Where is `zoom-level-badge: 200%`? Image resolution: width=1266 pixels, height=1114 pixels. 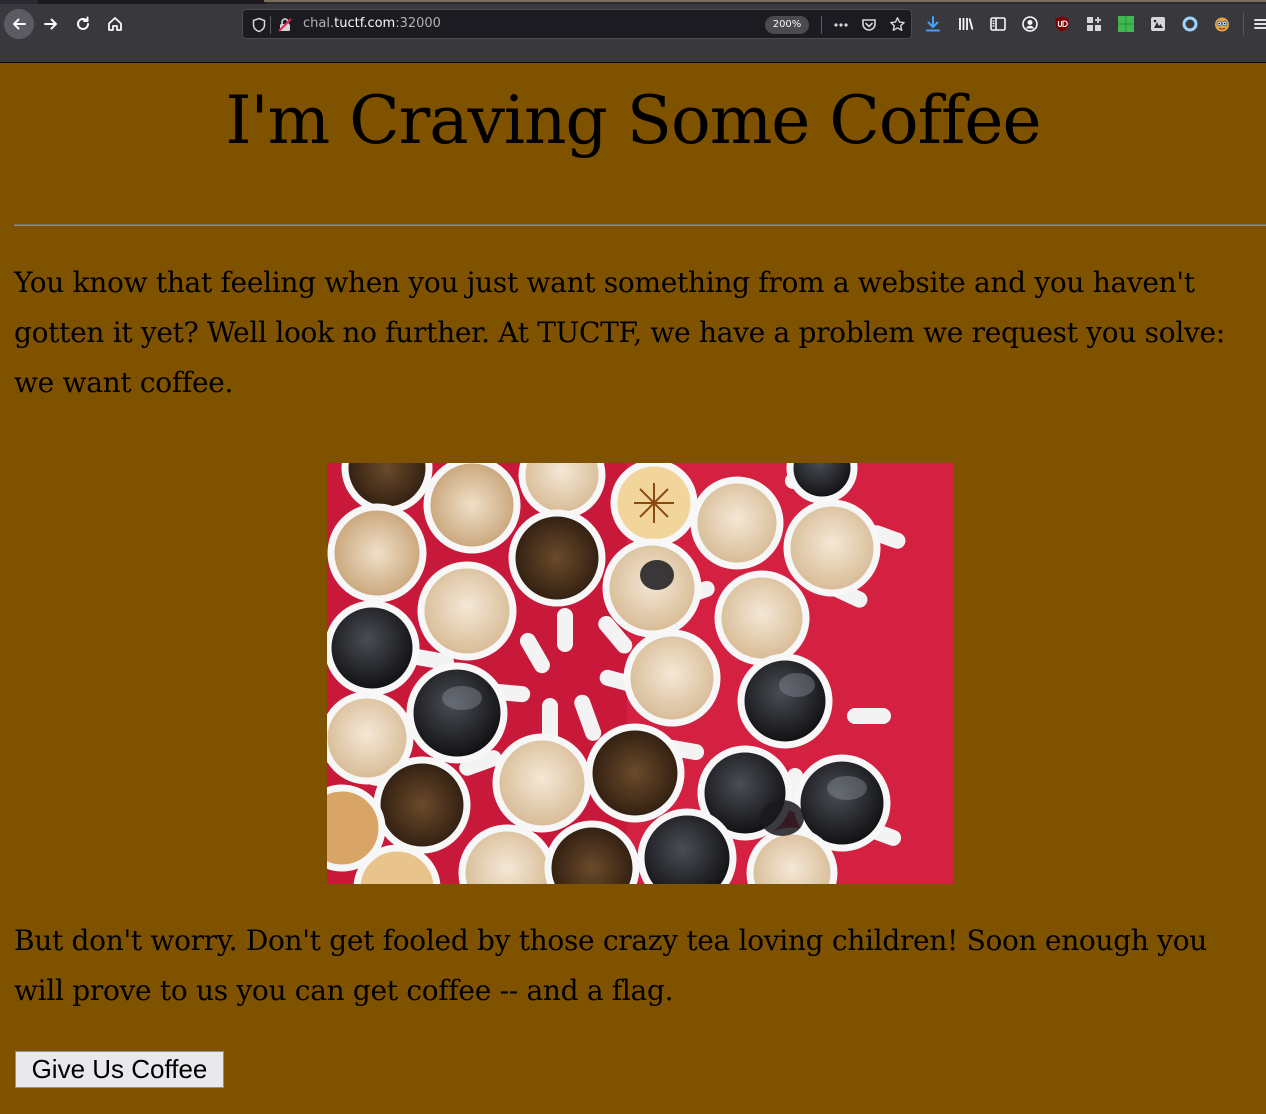
zoom-level-badge: 200% is located at coordinates (787, 25).